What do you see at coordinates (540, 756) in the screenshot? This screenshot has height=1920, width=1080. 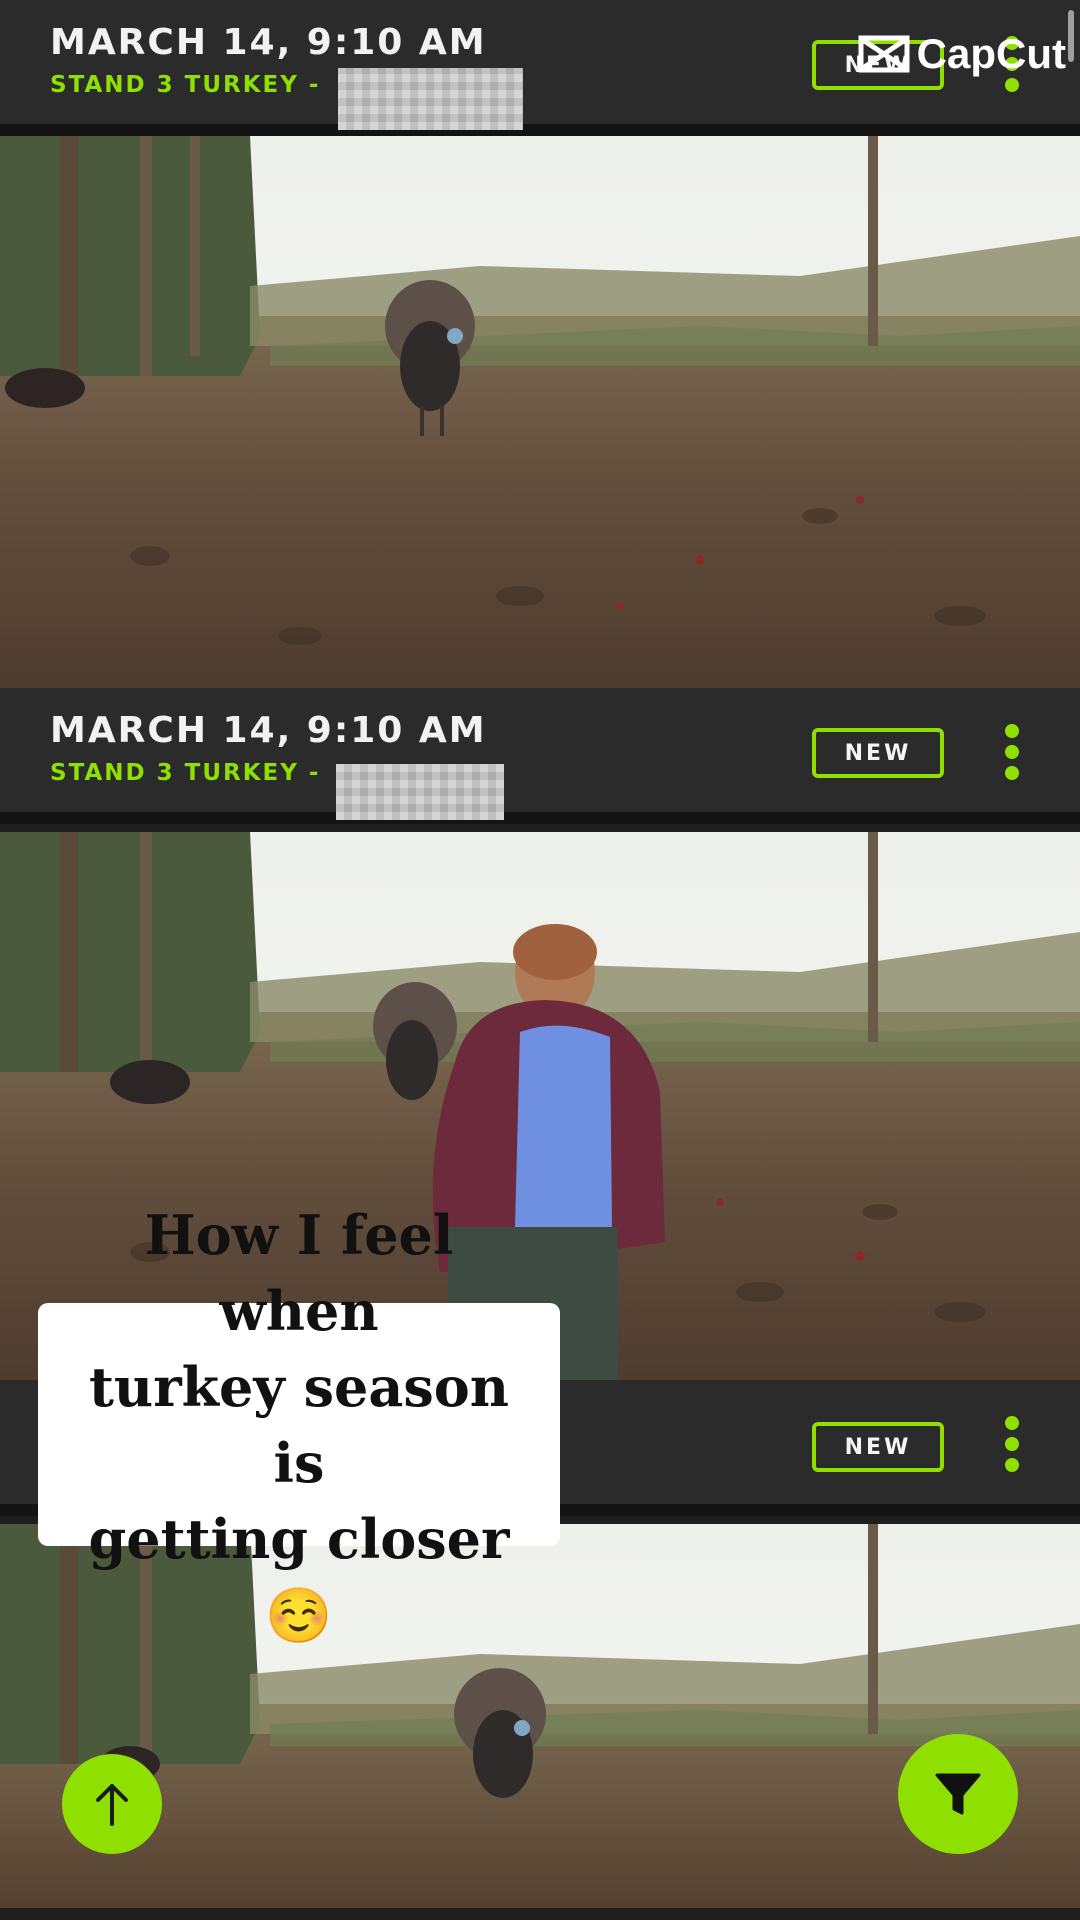 I see `card-header-2: MARCH 14, 9:10 AM STAND 3 TURKEY - NEW` at bounding box center [540, 756].